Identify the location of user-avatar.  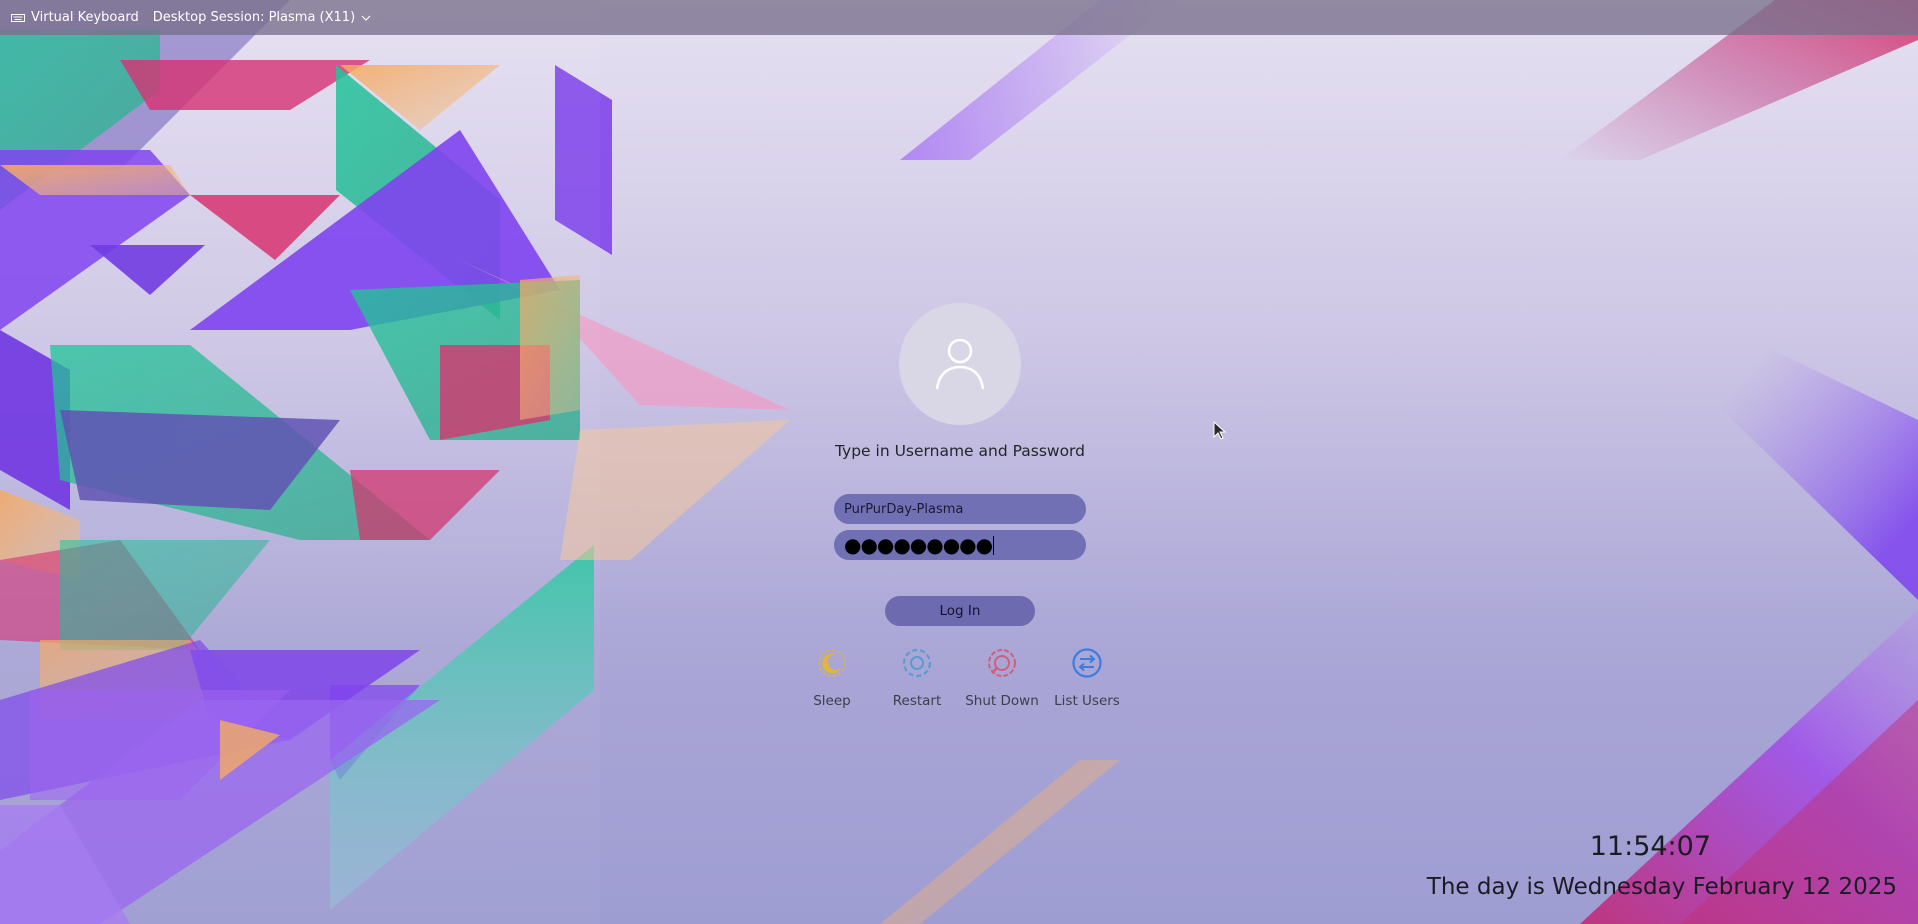
(960, 364).